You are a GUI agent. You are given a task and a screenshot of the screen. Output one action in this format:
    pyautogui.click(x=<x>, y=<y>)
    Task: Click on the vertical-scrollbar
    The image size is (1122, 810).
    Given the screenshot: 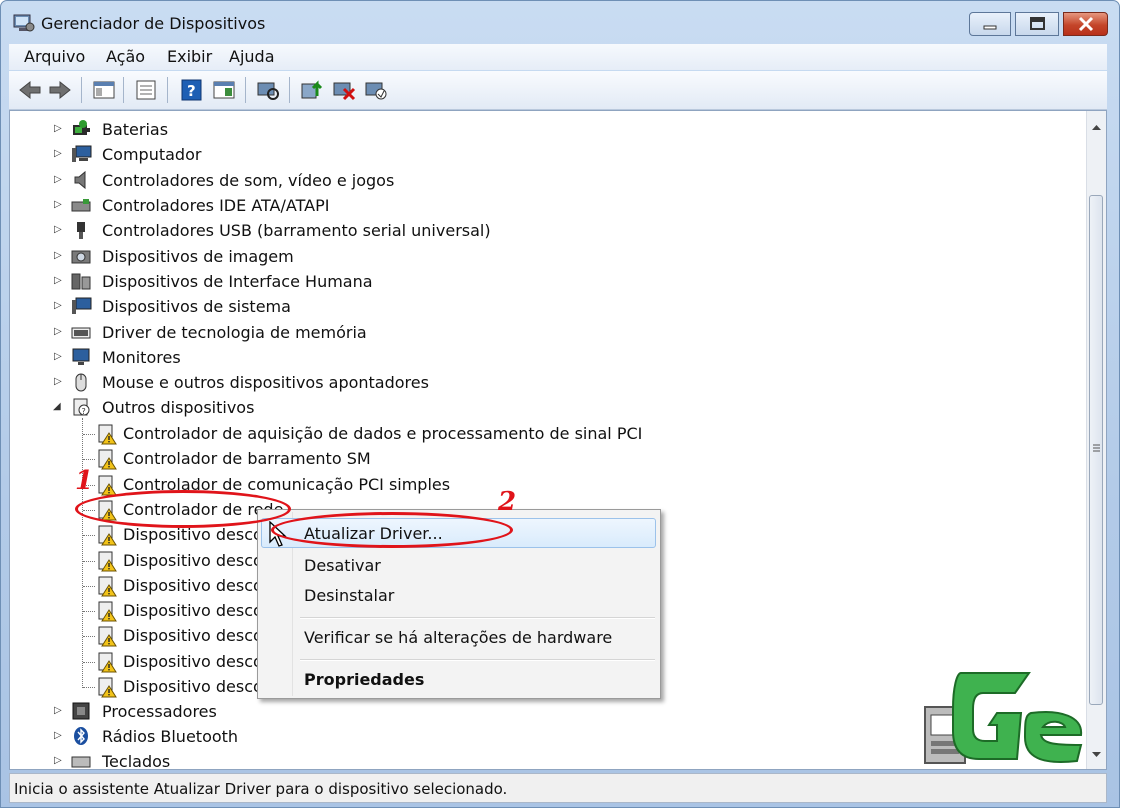 What is the action you would take?
    pyautogui.click(x=1096, y=440)
    